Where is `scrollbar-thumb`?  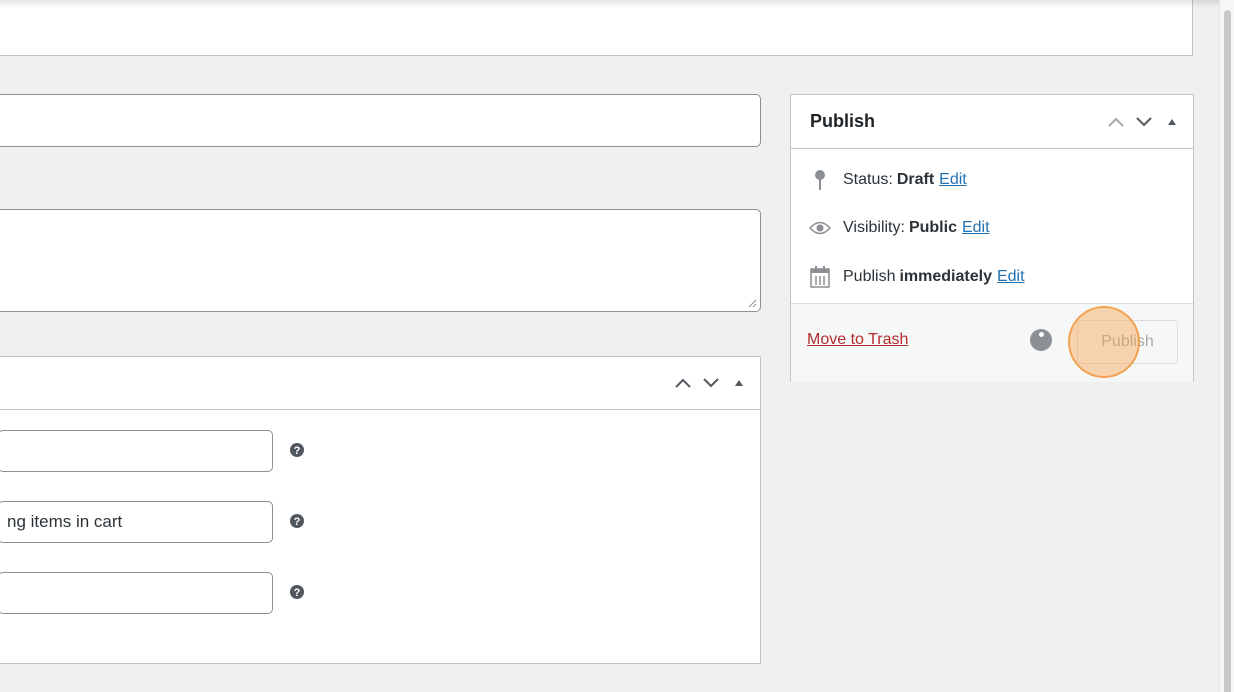
scrollbar-thumb is located at coordinates (1227, 351).